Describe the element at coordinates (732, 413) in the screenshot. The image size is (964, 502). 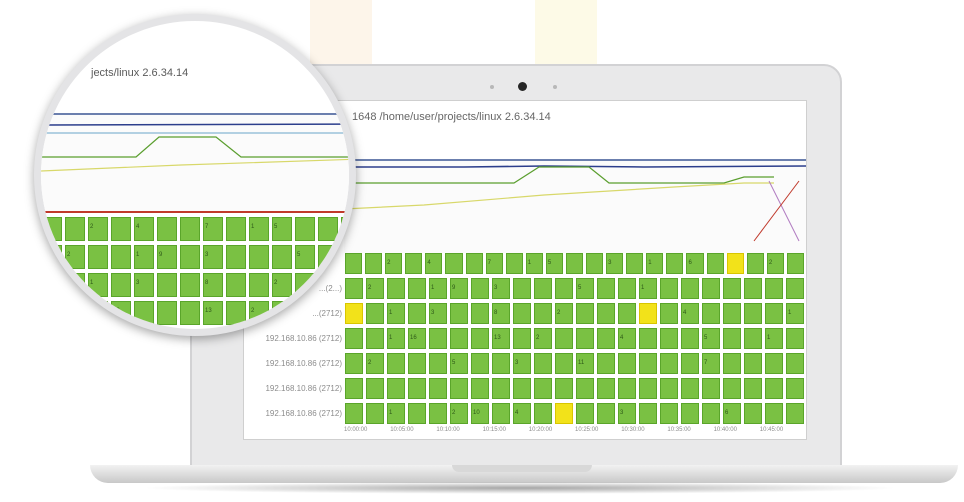
I see `activity-bar: 6` at that location.